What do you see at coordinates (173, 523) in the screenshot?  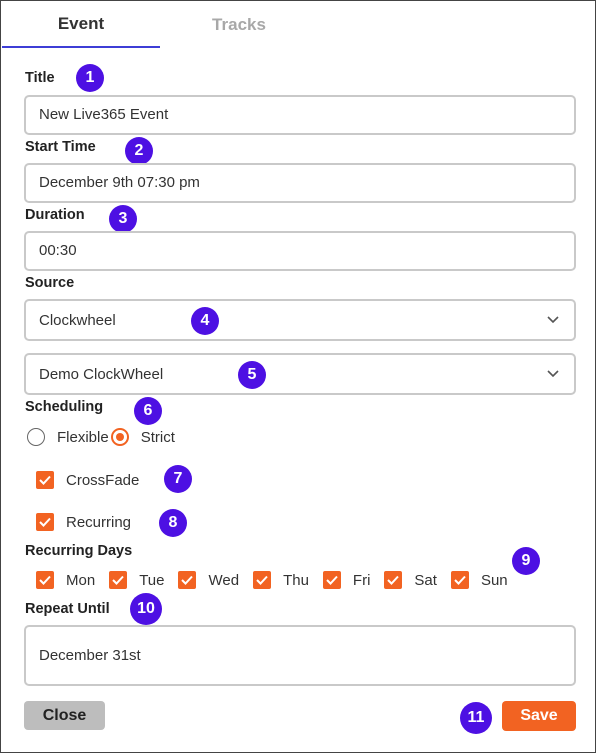 I see `annotation-badge-8: 8` at bounding box center [173, 523].